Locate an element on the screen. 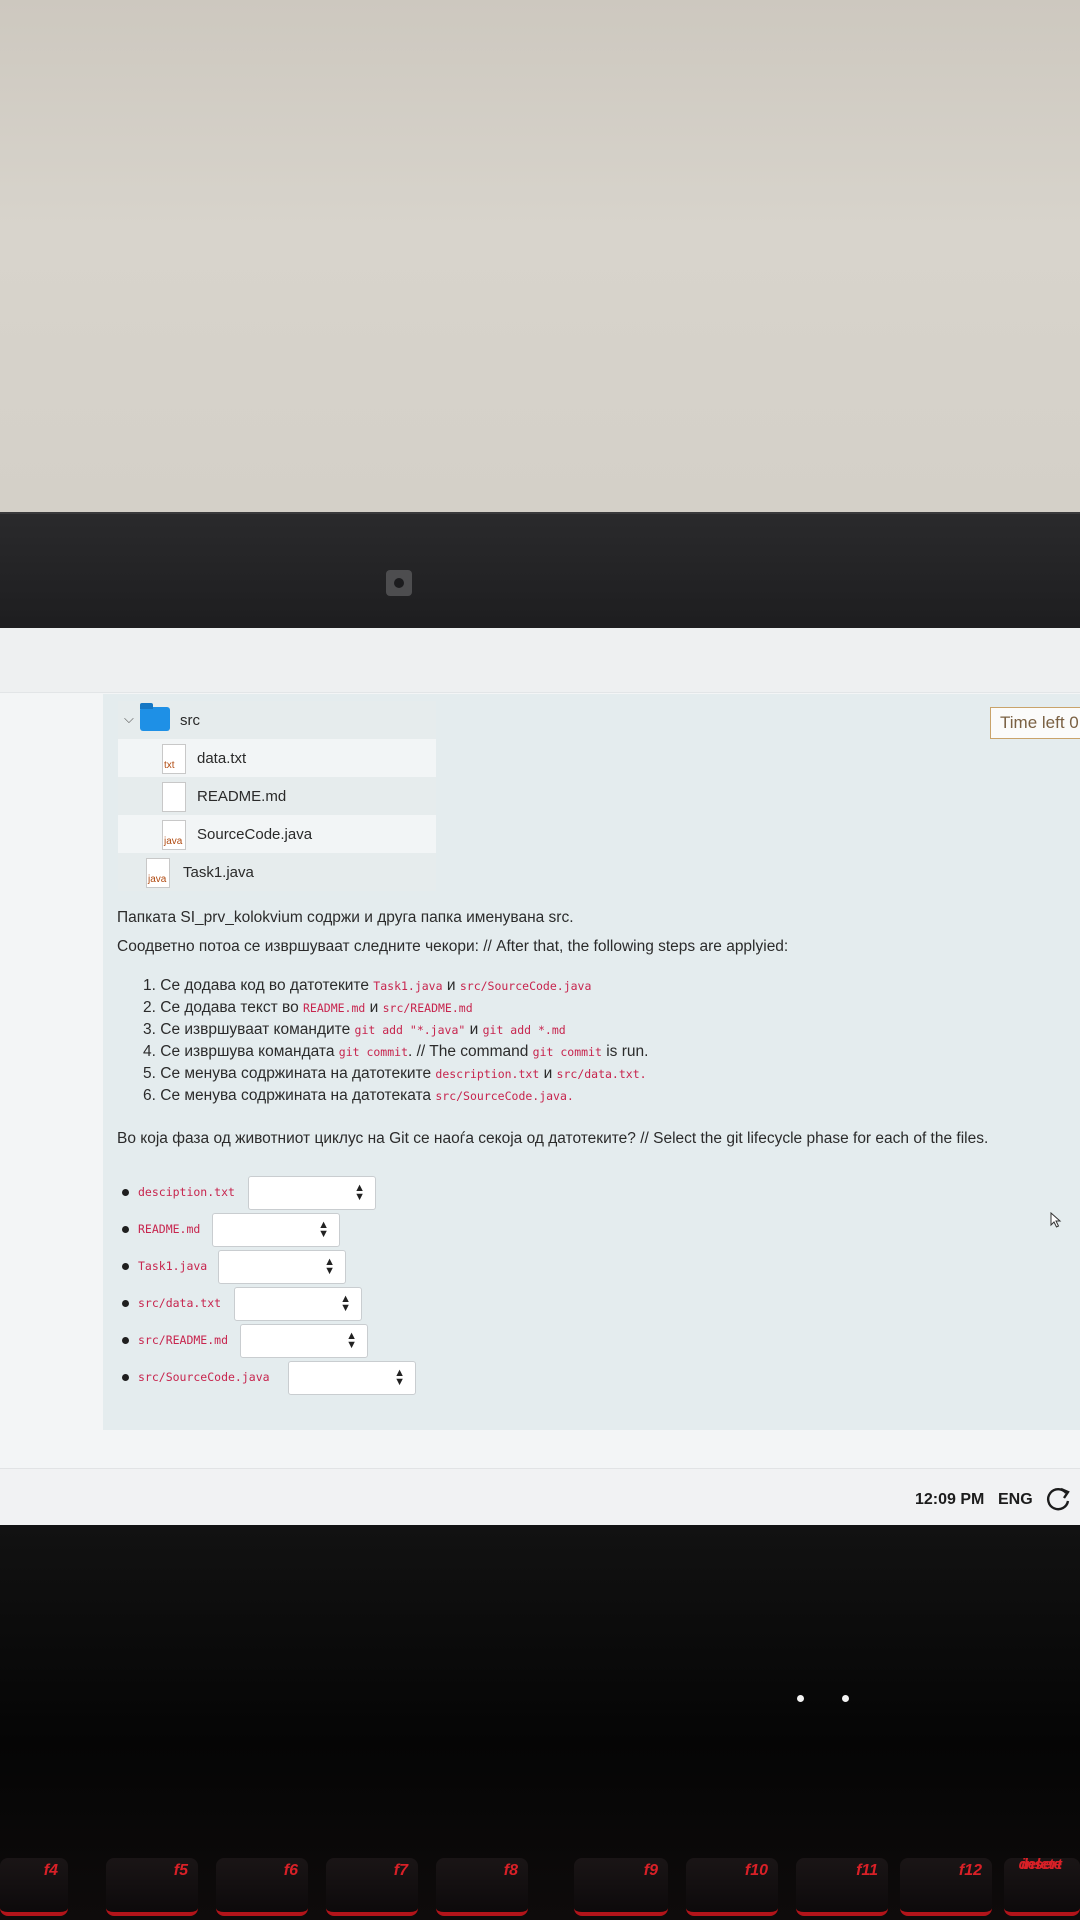  key-f5: f5 is located at coordinates (152, 1887).